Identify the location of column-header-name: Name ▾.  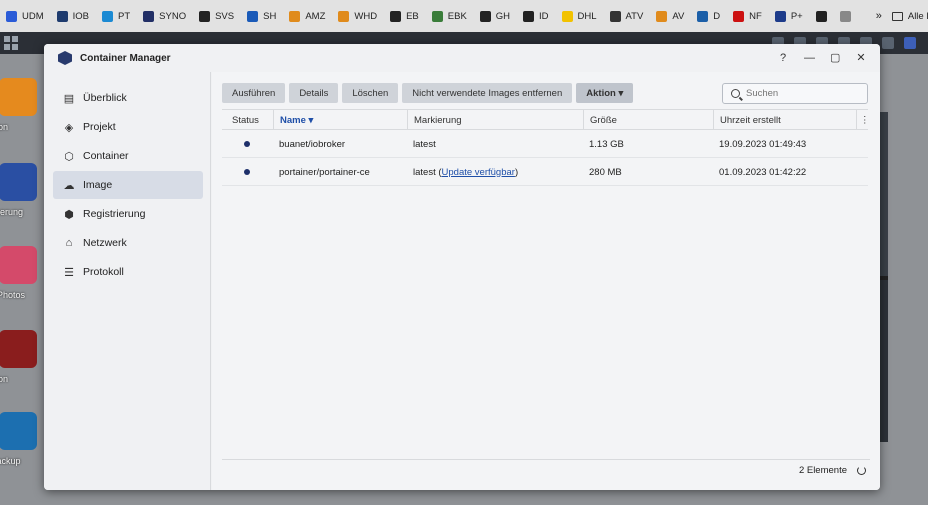
(340, 120).